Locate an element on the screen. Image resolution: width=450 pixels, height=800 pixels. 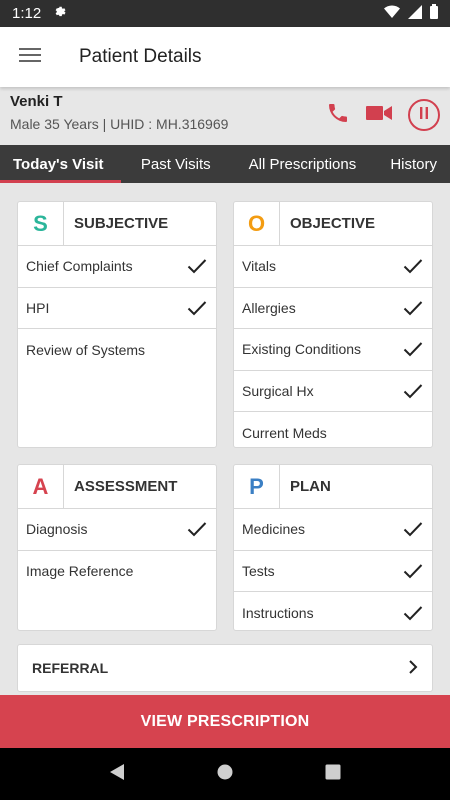
objective-item: Vitals is located at coordinates (333, 267).